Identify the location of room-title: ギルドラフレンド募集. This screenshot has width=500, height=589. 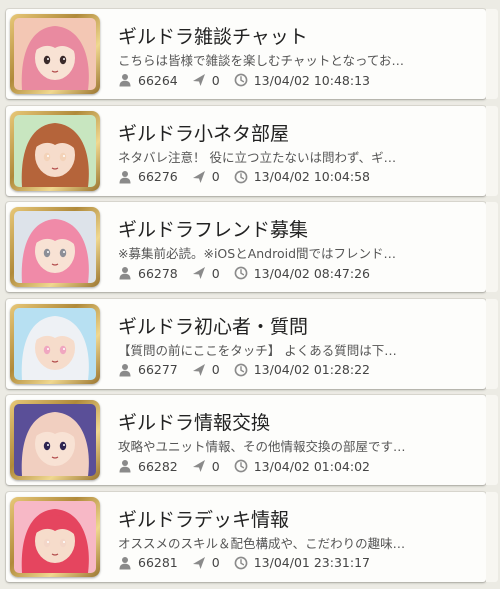
(213, 230).